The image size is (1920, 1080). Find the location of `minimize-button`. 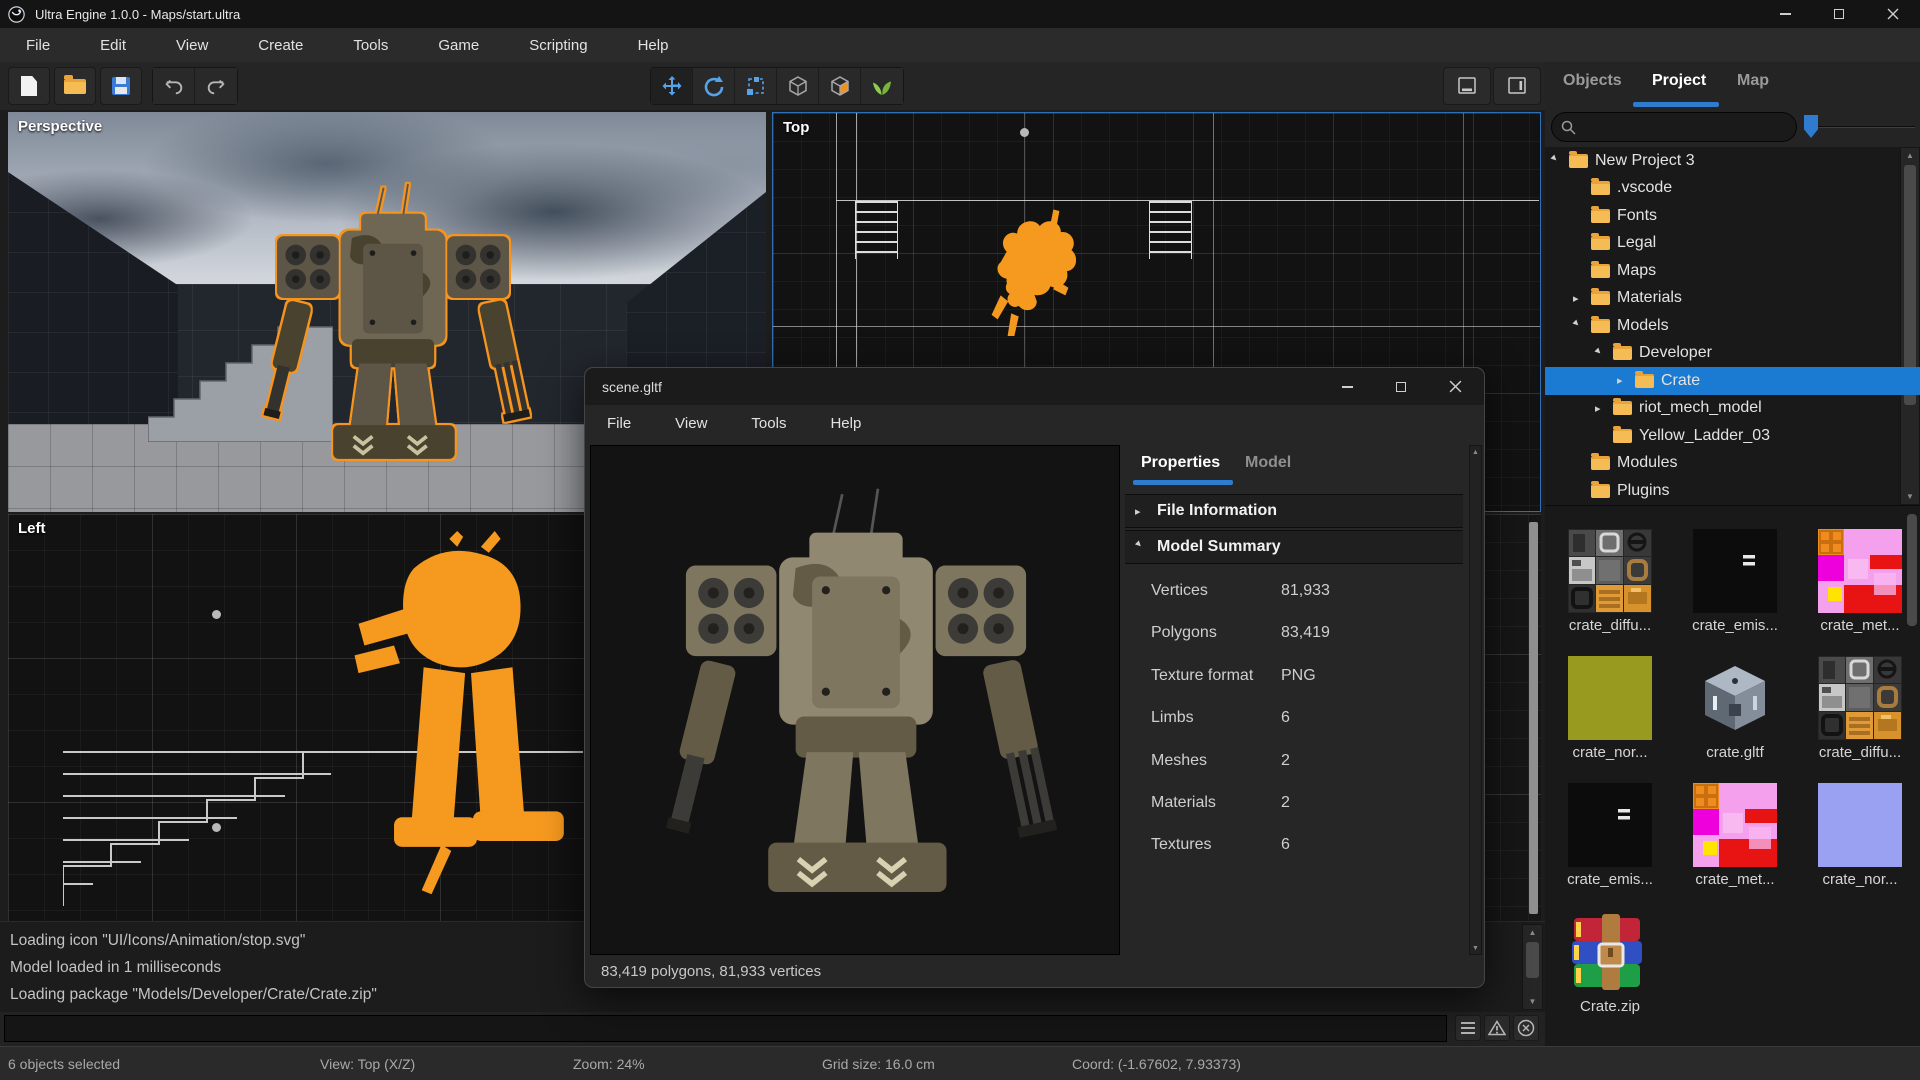

minimize-button is located at coordinates (1785, 14).